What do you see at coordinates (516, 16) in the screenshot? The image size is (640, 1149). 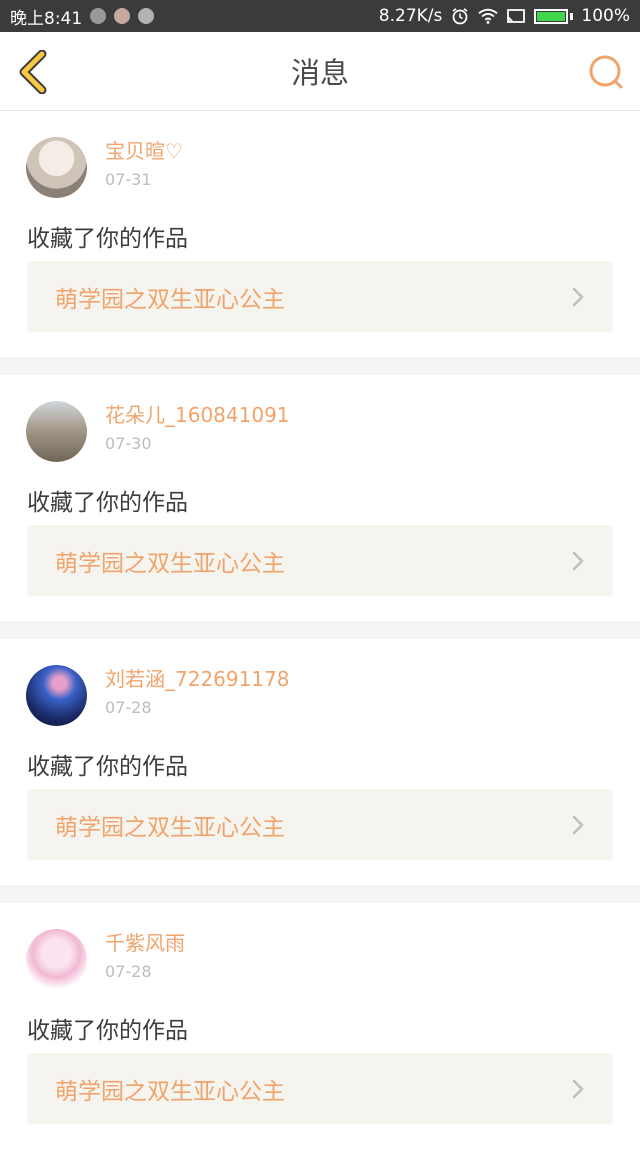 I see `screen-cast-icon` at bounding box center [516, 16].